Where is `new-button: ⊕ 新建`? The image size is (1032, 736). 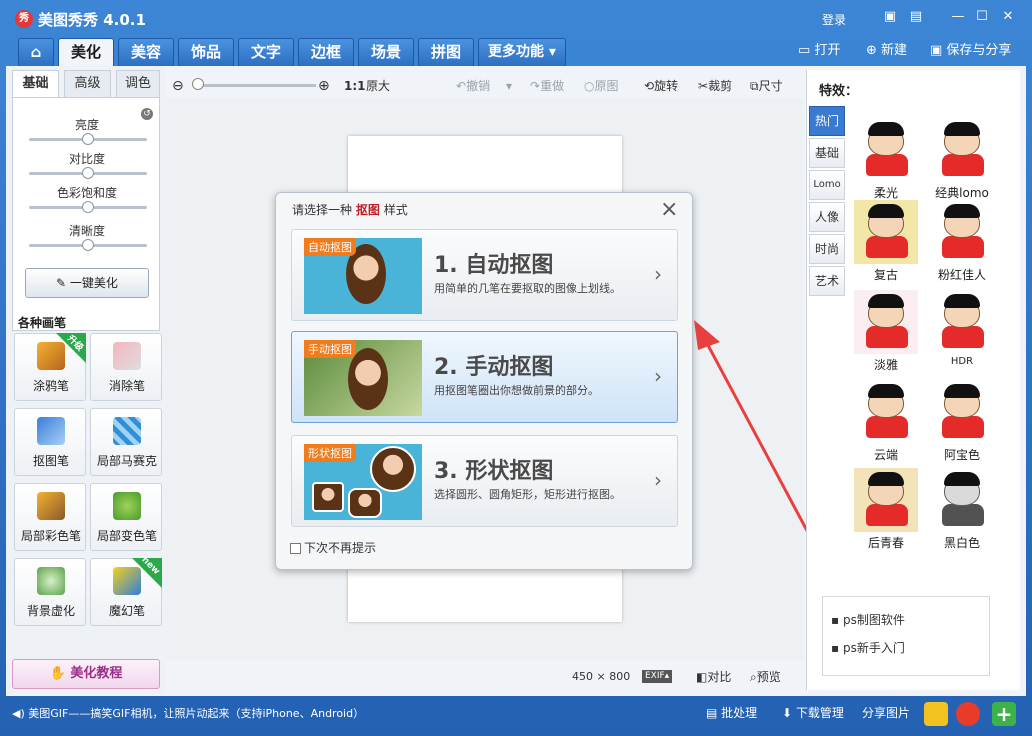
new-button: ⊕ 新建 is located at coordinates (886, 51).